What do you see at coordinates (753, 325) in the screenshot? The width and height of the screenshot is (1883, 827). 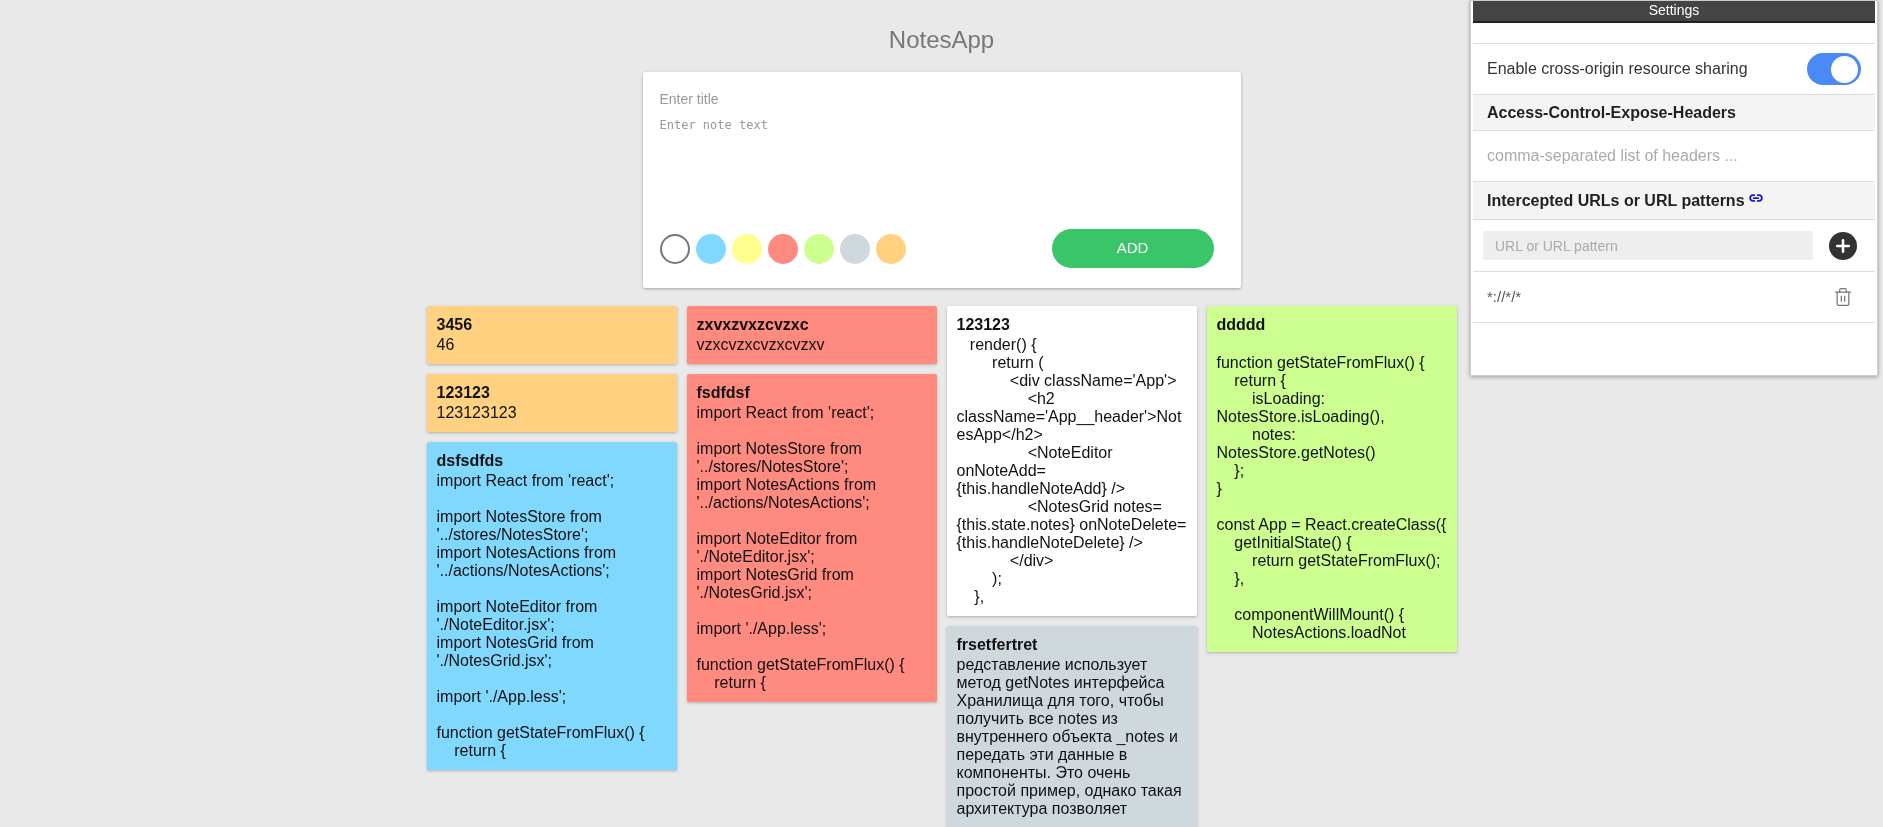 I see `note-title: zxvxzvxzcvzxc` at bounding box center [753, 325].